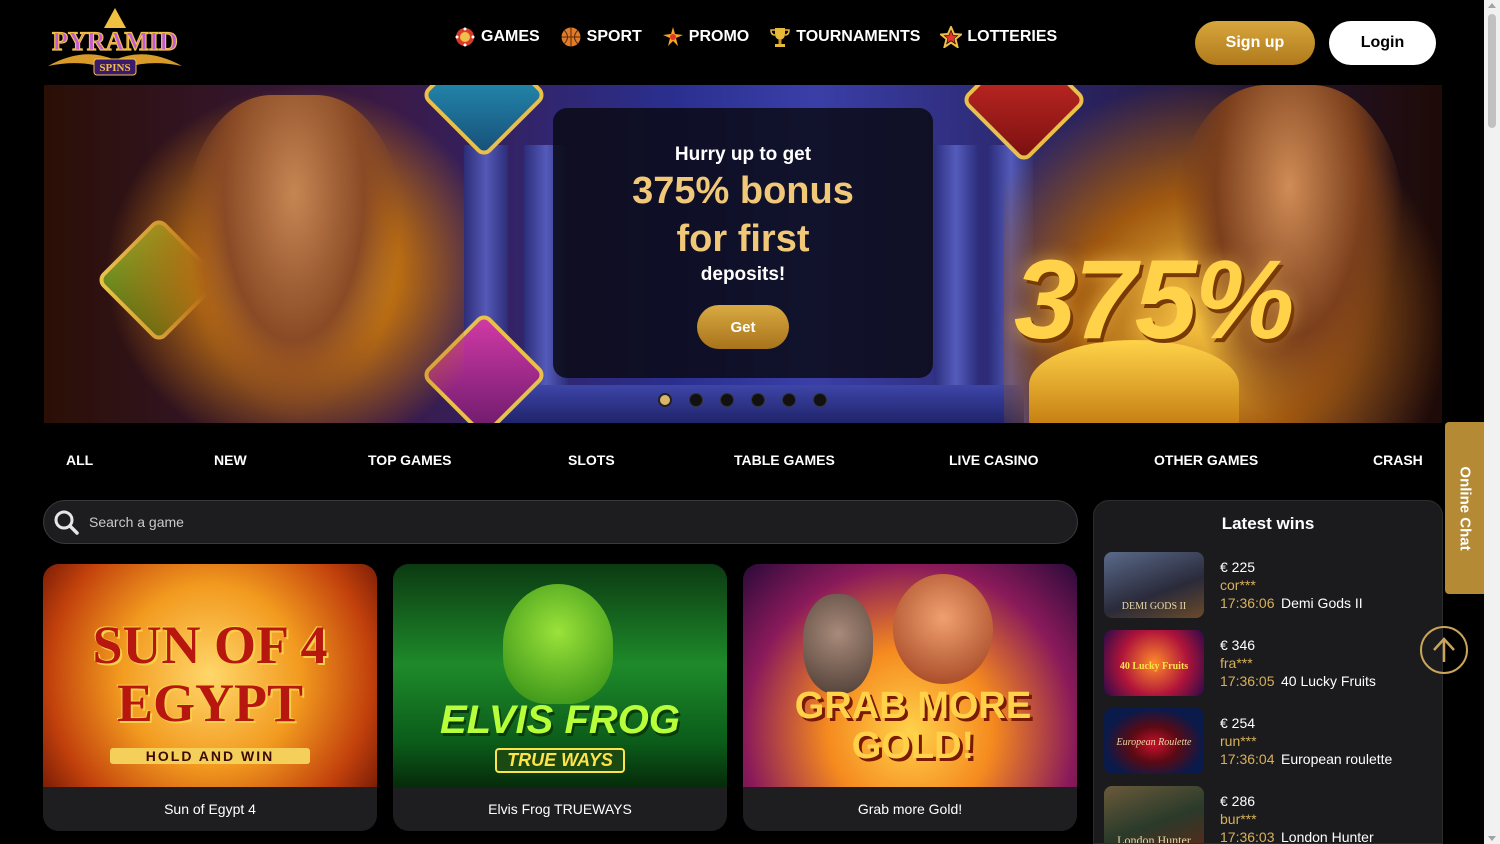 This screenshot has height=844, width=1500. Describe the element at coordinates (1337, 759) in the screenshot. I see `win-game-name: European roulette` at that location.